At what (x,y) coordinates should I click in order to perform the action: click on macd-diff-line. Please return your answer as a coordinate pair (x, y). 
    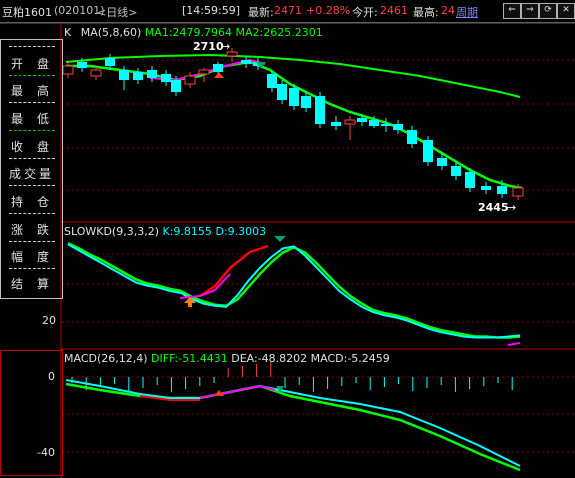
    Looking at the image, I should click on (293, 423).